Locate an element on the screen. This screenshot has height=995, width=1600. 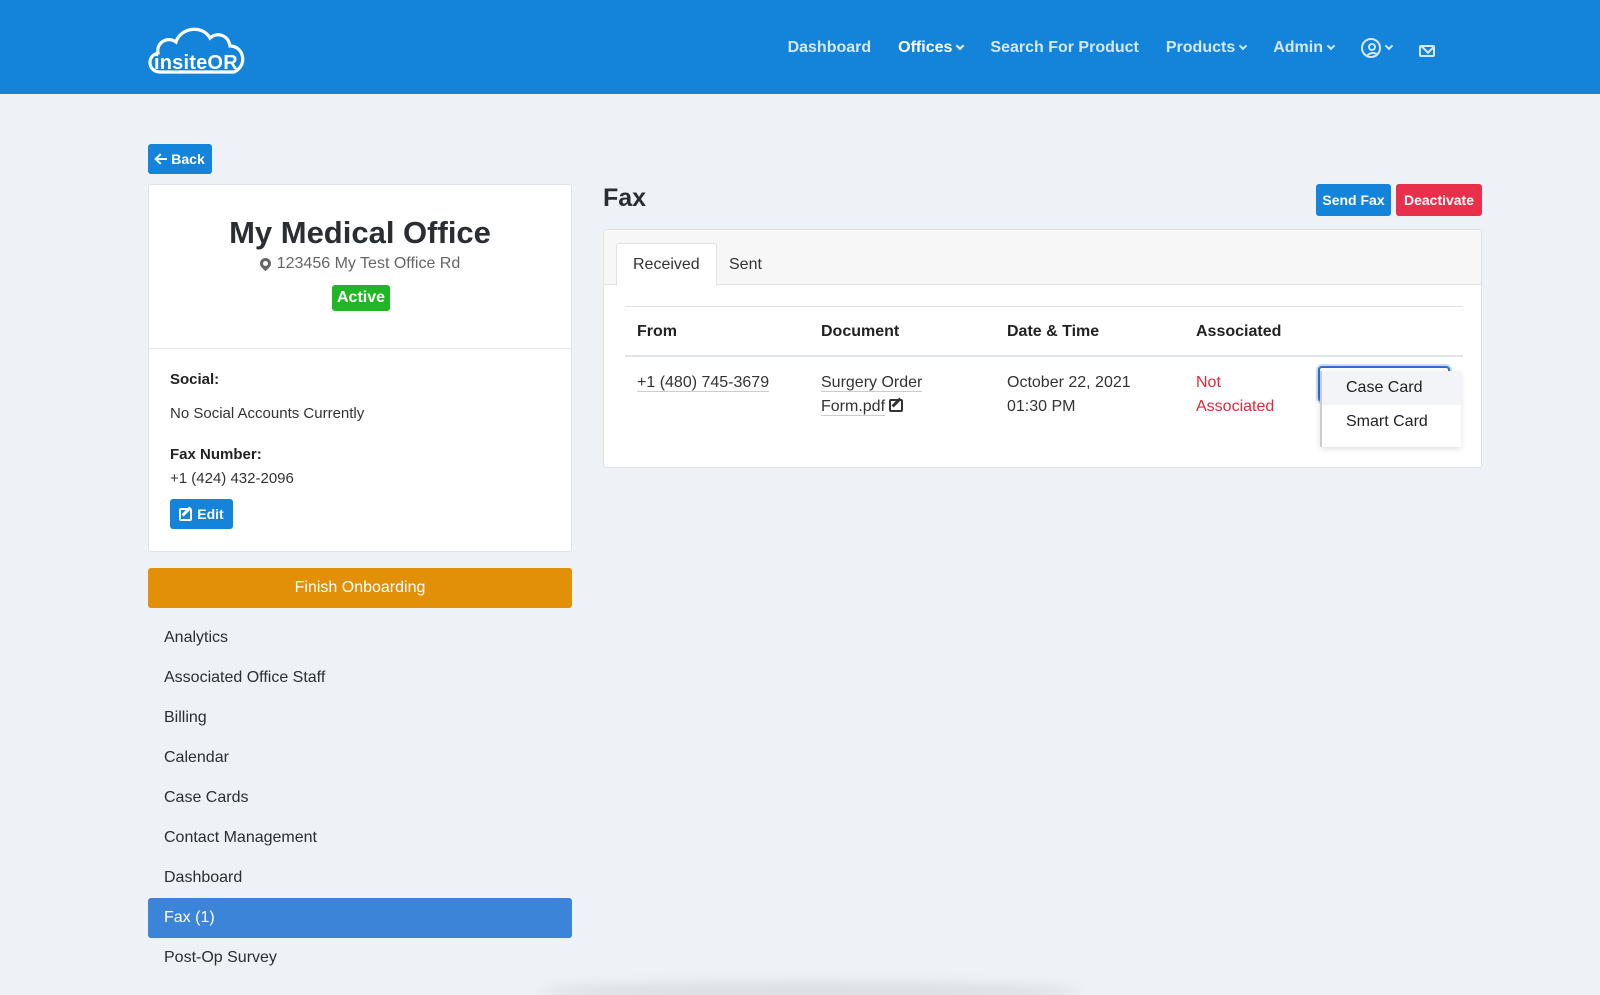
bottom-shadow is located at coordinates (810, 988).